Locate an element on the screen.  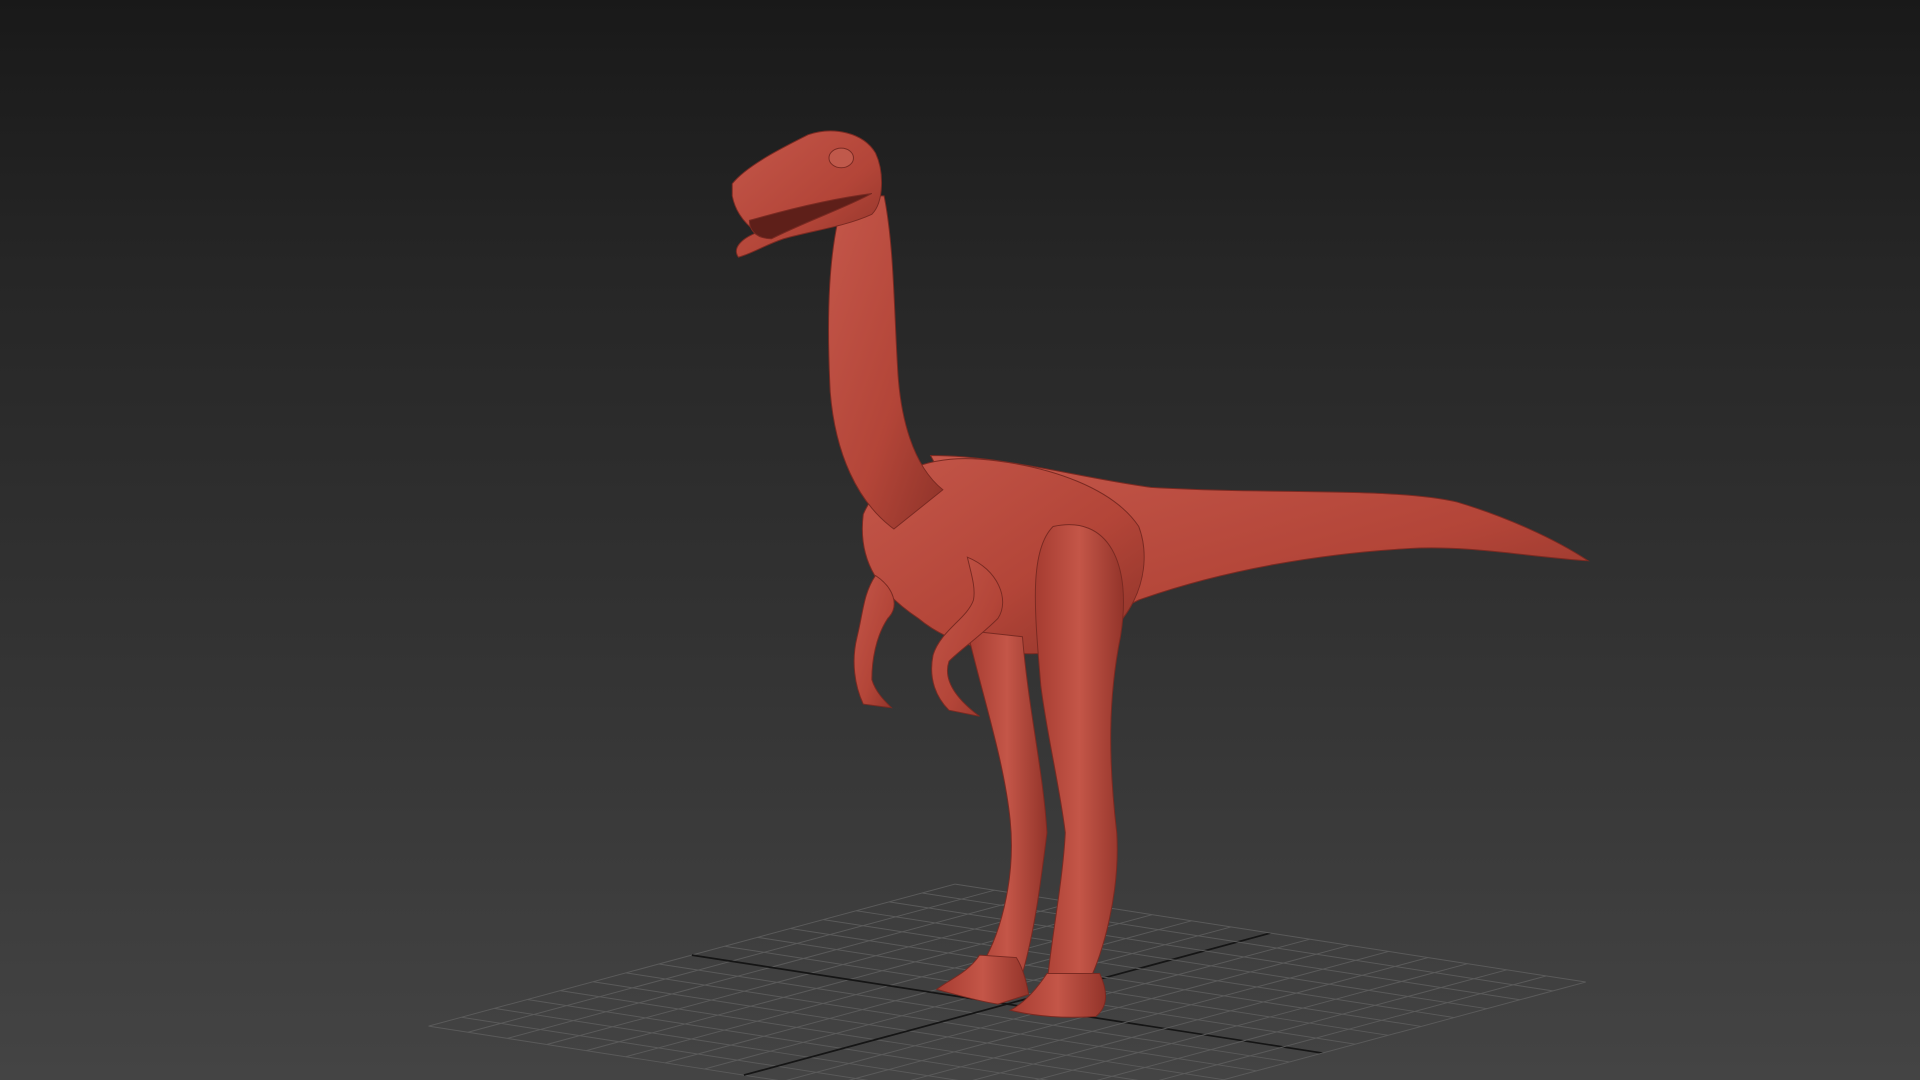
front-leg is located at coordinates (1079, 755).